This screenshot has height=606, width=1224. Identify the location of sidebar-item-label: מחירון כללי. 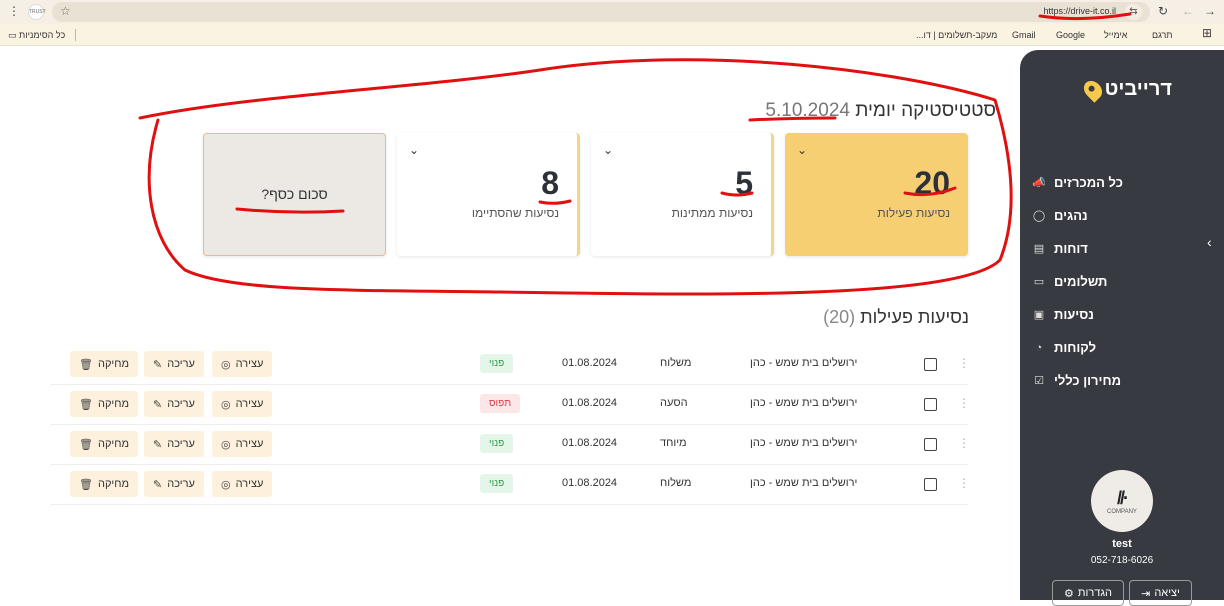
(1088, 380).